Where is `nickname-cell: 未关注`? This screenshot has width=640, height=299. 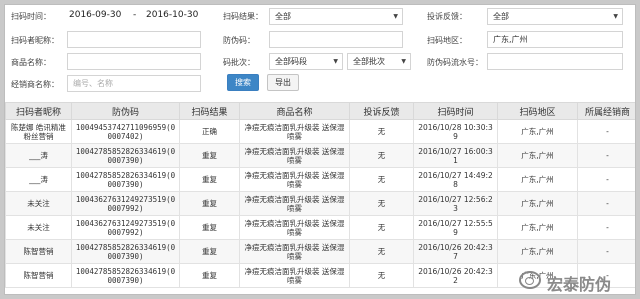
nickname-cell: 未关注 is located at coordinates (38, 203).